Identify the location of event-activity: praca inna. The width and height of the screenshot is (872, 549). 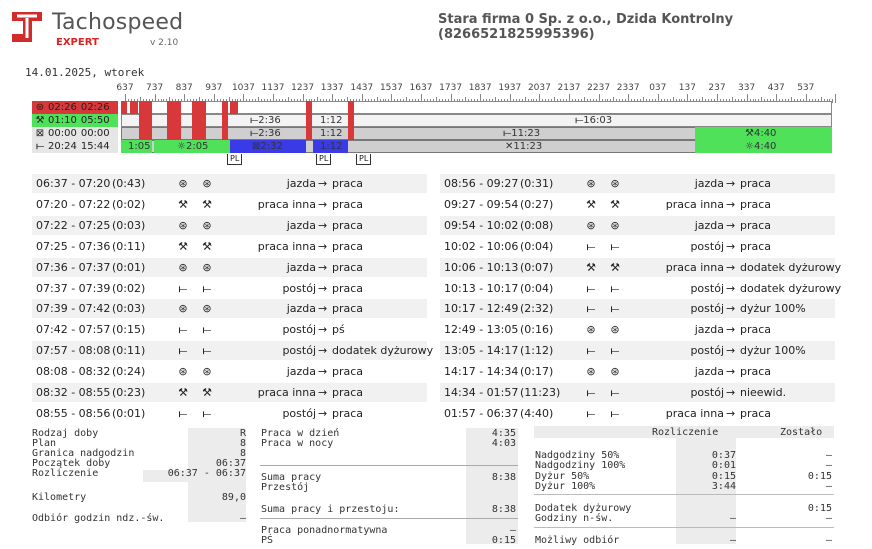
(286, 392).